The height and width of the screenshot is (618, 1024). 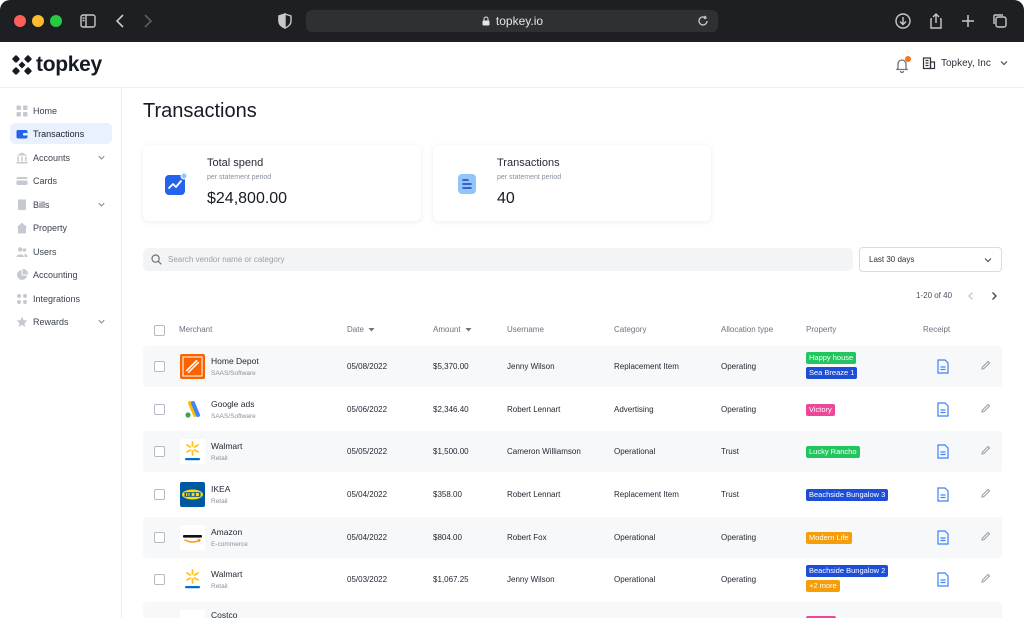 I want to click on property-tag: Victory, so click(x=820, y=410).